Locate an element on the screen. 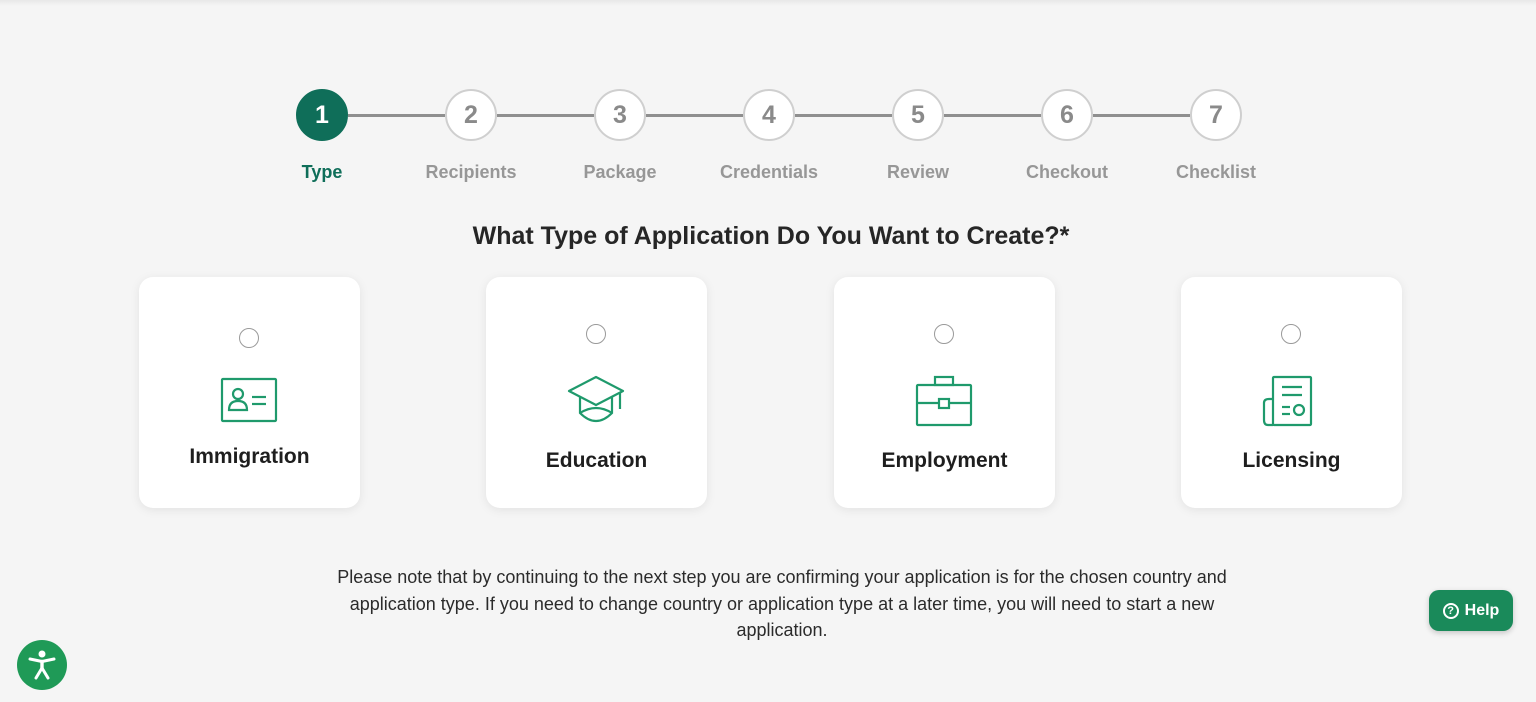 This screenshot has height=702, width=1536. graduation-cap-icon is located at coordinates (596, 399).